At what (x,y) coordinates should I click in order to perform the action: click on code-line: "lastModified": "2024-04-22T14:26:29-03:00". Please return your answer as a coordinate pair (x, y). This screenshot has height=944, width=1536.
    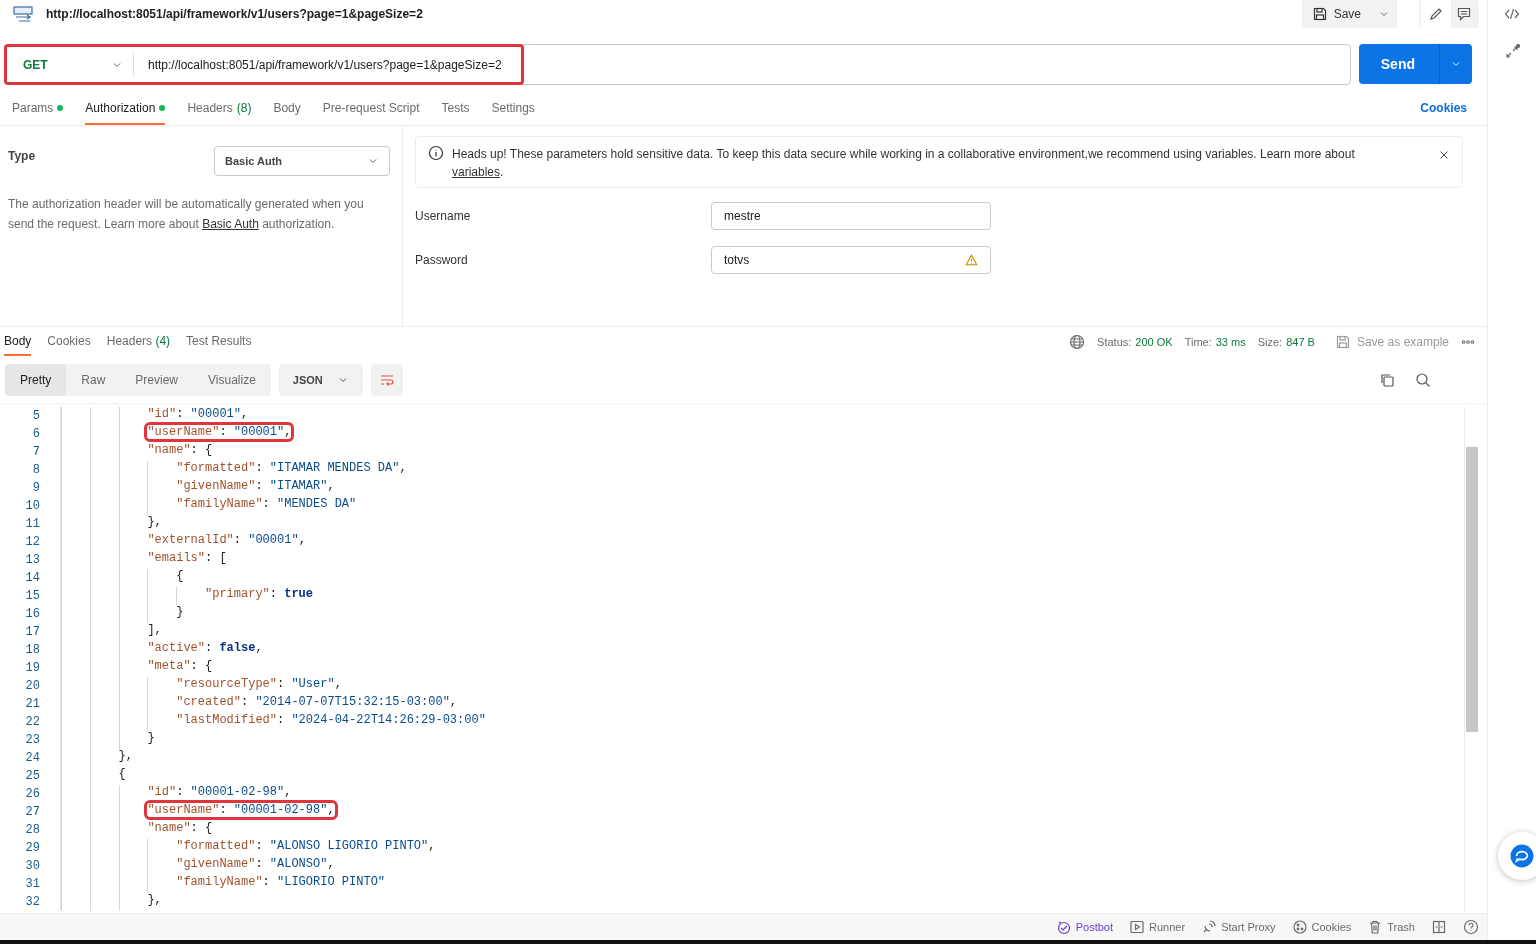
    Looking at the image, I should click on (331, 720).